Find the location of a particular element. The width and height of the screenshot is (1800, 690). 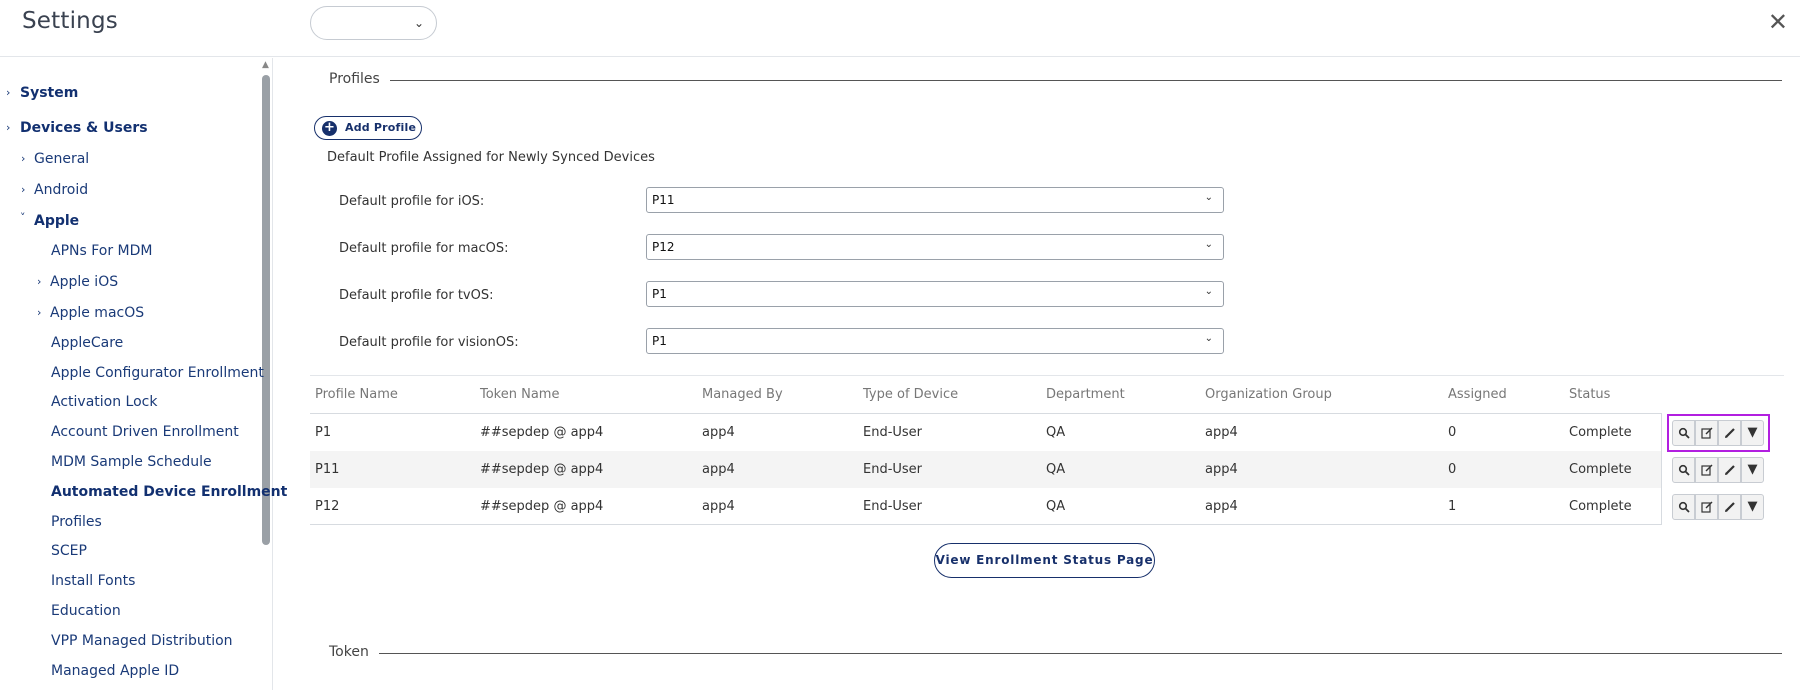

default-visionos-select: P1 ⌄ is located at coordinates (935, 341).